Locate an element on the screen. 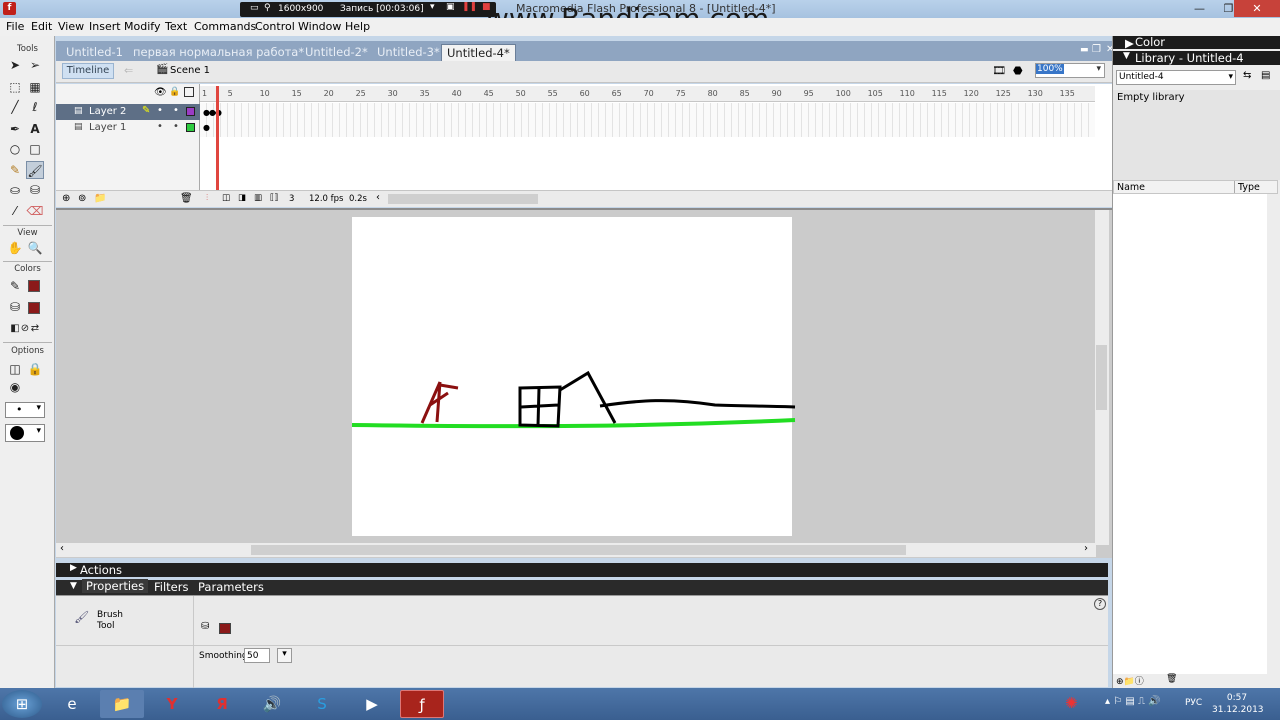 This screenshot has height=720, width=1280. frame-rate: 12.0 fps is located at coordinates (326, 199).